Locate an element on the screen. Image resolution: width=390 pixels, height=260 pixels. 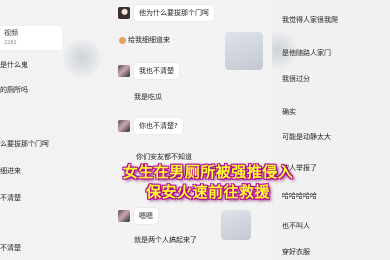
chat-row: 确实 is located at coordinates (289, 112).